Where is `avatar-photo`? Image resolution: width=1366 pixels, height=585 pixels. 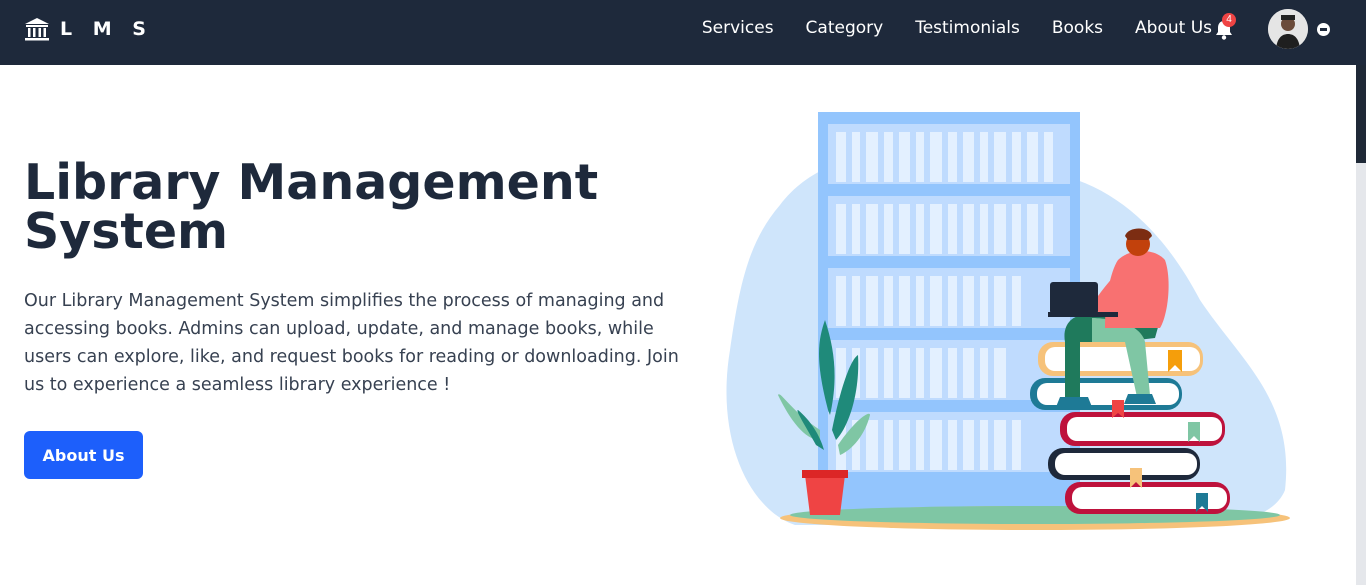
avatar-photo is located at coordinates (1288, 29).